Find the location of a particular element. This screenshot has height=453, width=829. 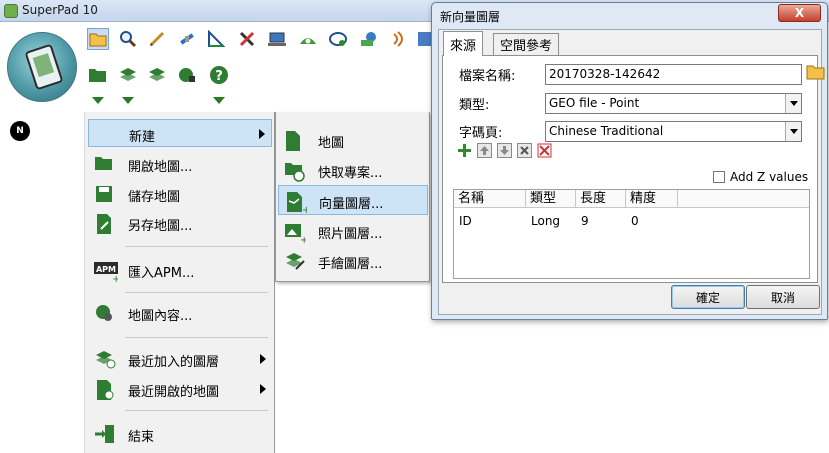

tab-source: 來源 is located at coordinates (463, 43).